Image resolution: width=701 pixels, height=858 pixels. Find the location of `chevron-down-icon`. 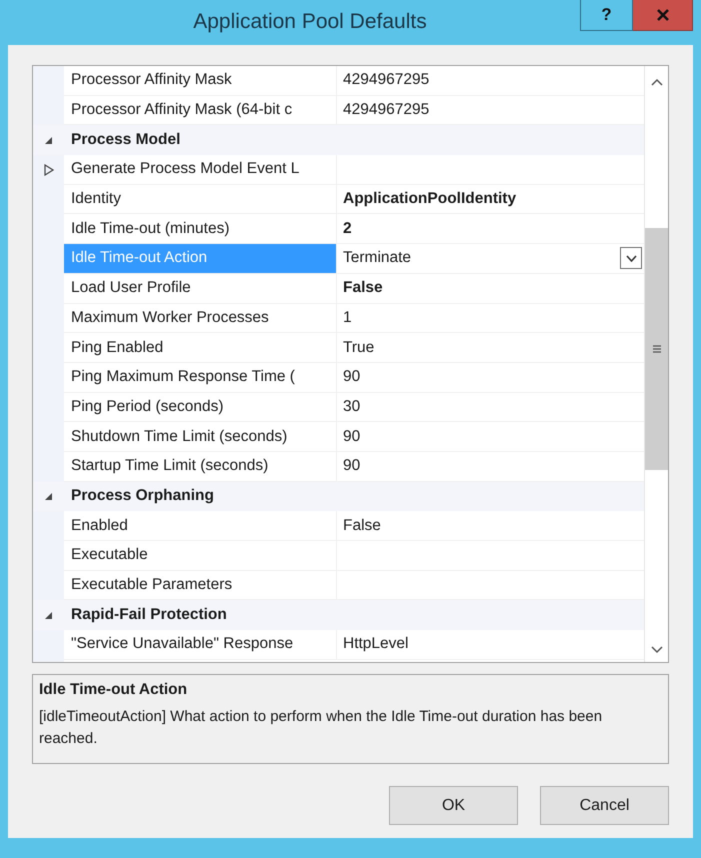

chevron-down-icon is located at coordinates (631, 258).